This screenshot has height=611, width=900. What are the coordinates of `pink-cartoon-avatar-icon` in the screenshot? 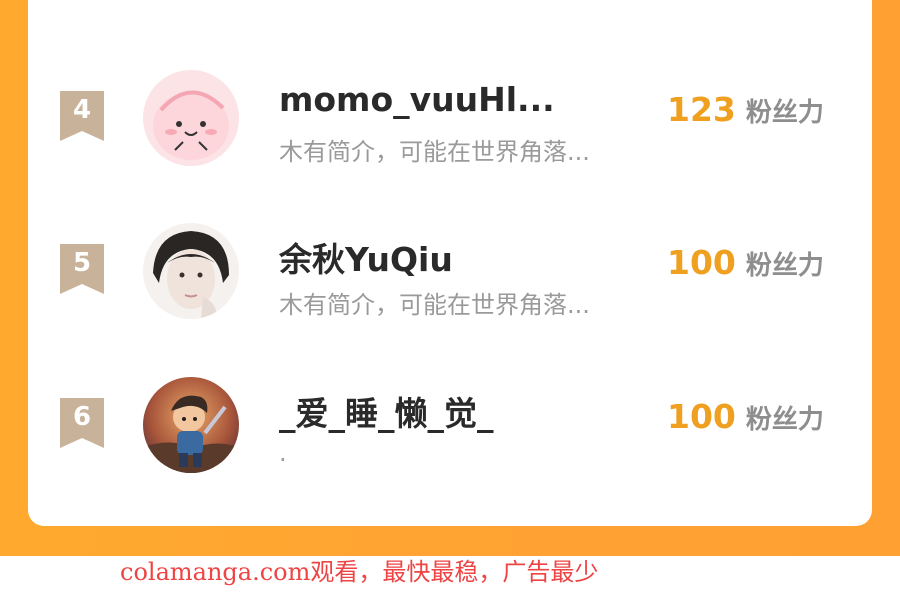 It's located at (191, 118).